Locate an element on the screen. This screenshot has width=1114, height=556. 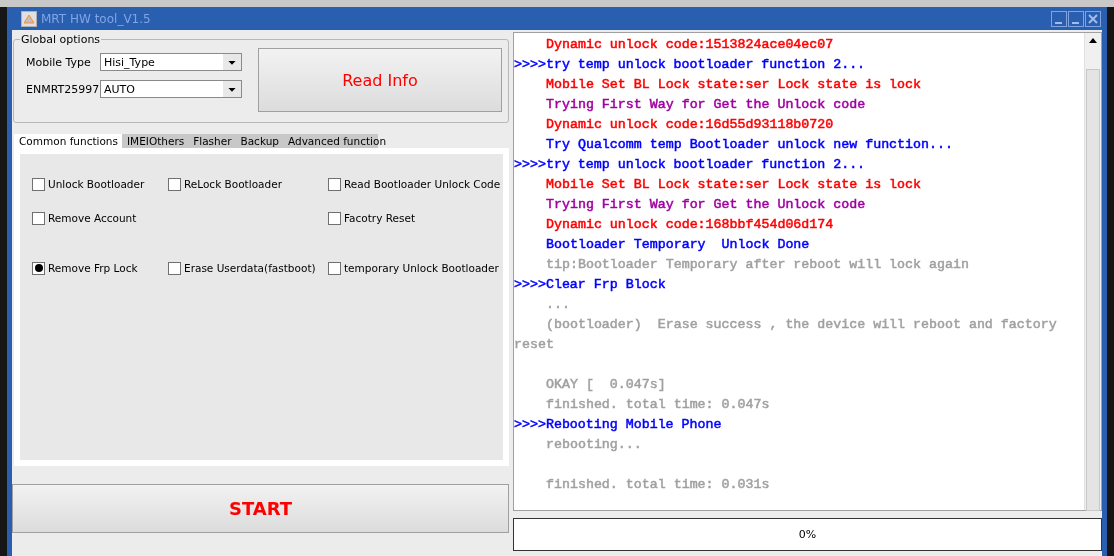
option-label: Facotry Reset is located at coordinates (380, 218).